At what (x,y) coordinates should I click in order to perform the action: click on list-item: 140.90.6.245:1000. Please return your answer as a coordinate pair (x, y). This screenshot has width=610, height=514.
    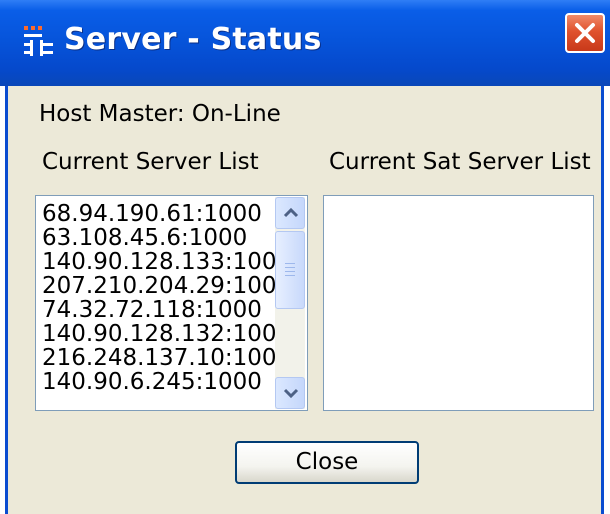
    Looking at the image, I should click on (152, 382).